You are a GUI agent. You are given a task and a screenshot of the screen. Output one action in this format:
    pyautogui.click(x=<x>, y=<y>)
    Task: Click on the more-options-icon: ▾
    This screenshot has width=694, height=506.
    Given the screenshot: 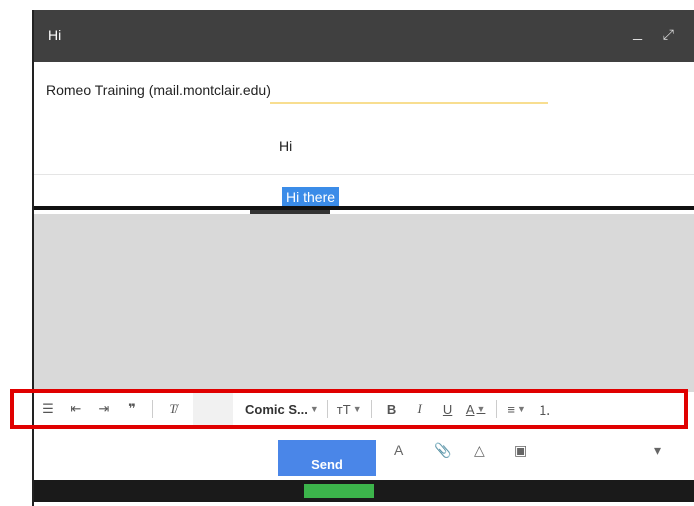 What is the action you would take?
    pyautogui.click(x=657, y=450)
    